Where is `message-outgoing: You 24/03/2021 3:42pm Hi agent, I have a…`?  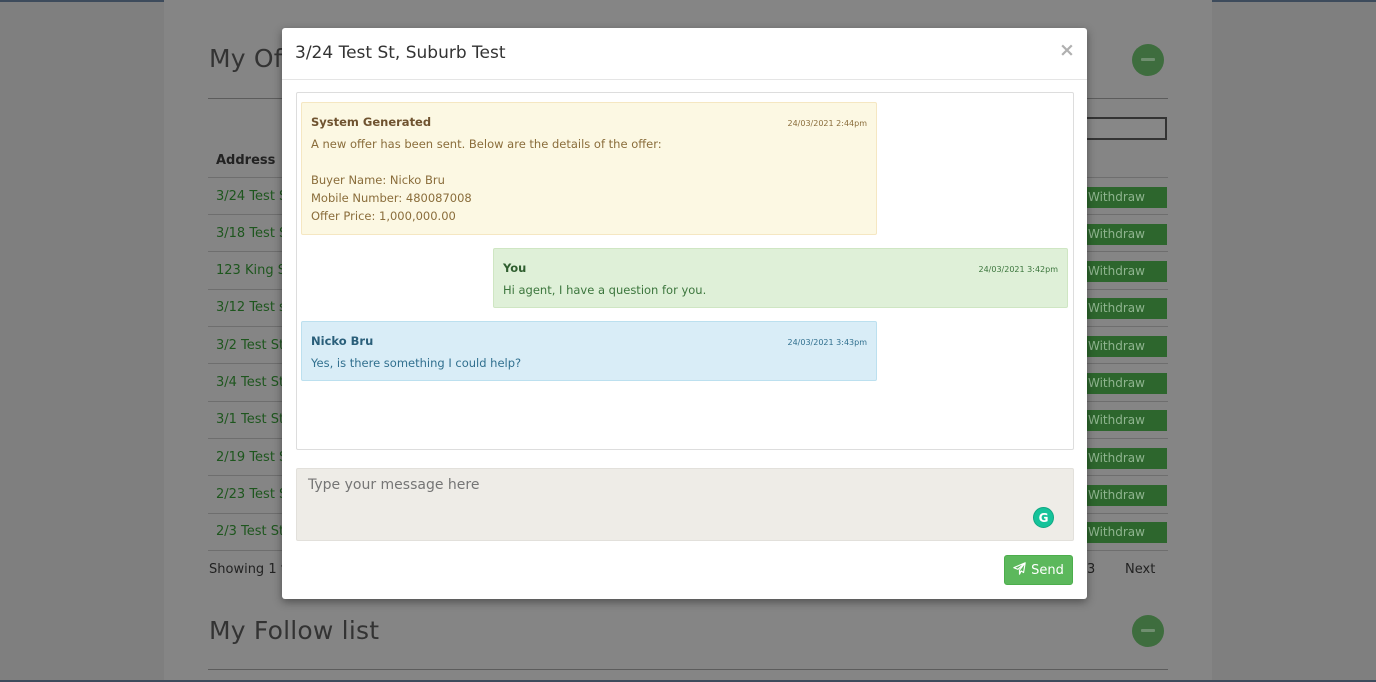 message-outgoing: You 24/03/2021 3:42pm Hi agent, I have a… is located at coordinates (780, 278).